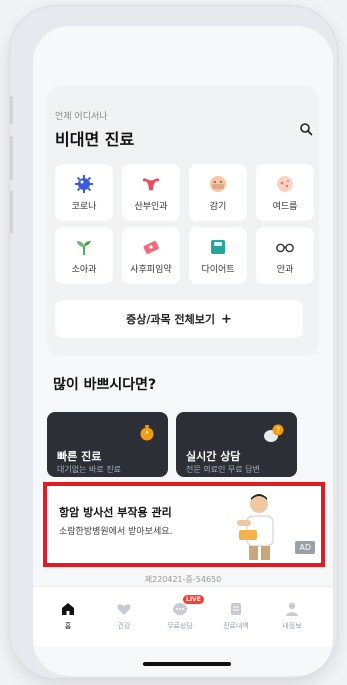  Describe the element at coordinates (236, 609) in the screenshot. I see `document-icon` at that location.